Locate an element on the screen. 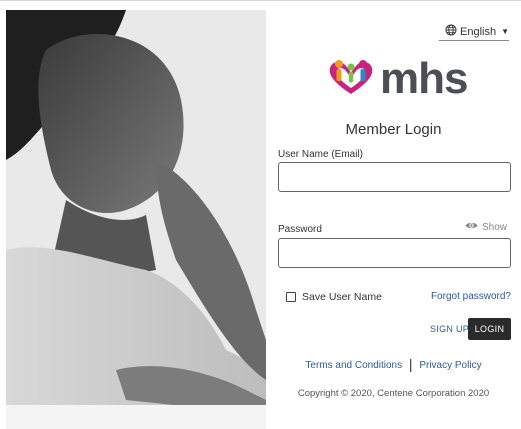  save-username-option: Save User Name is located at coordinates (334, 297).